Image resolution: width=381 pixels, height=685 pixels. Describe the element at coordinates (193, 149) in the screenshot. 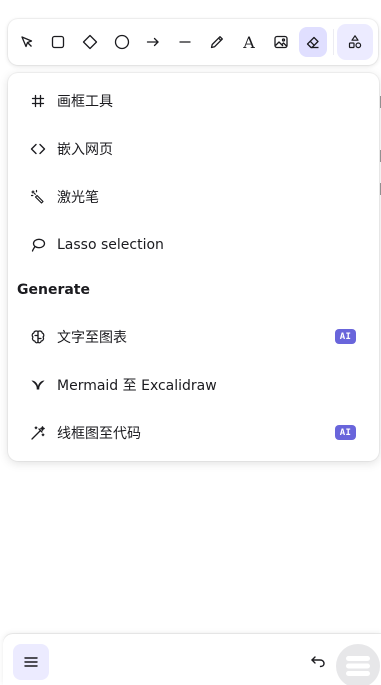

I see `menu-item-embed-web: 嵌入网页` at that location.